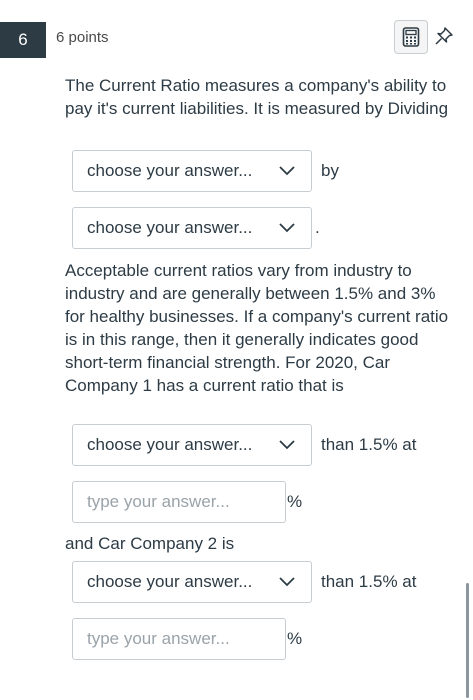  What do you see at coordinates (330, 170) in the screenshot?
I see `by-label: by` at bounding box center [330, 170].